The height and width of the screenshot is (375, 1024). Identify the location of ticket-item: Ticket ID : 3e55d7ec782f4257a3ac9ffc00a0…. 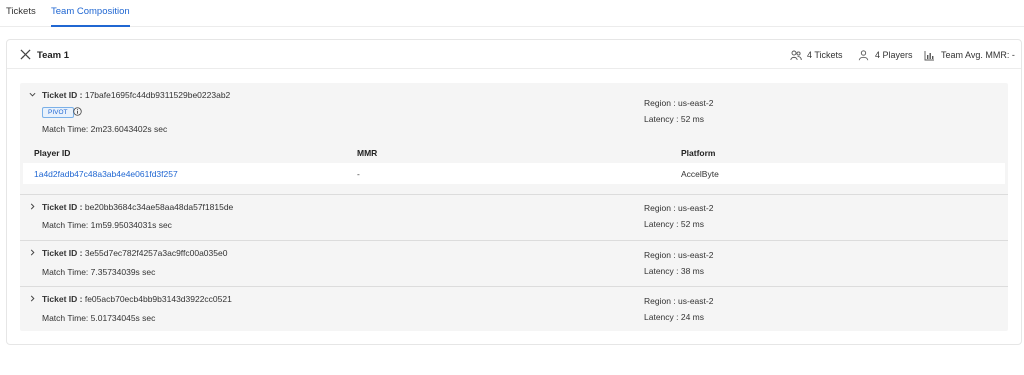
(514, 263).